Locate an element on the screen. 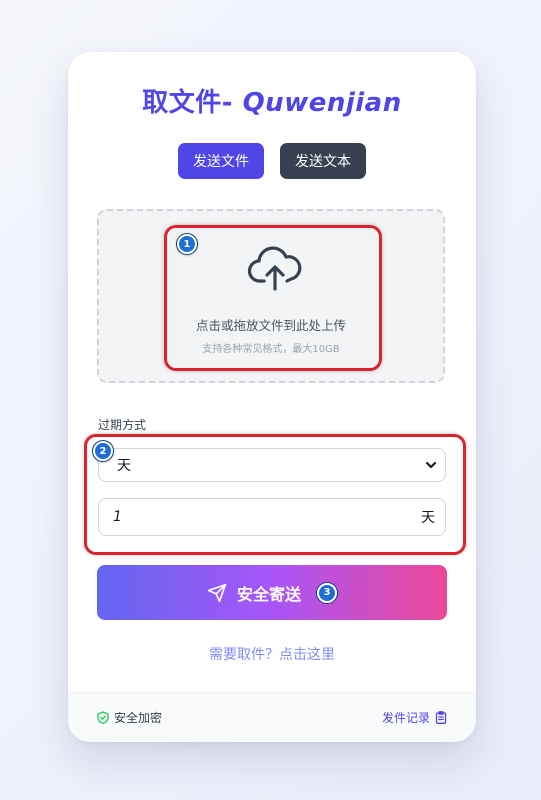  annotation-badge-3: 3 is located at coordinates (327, 592).